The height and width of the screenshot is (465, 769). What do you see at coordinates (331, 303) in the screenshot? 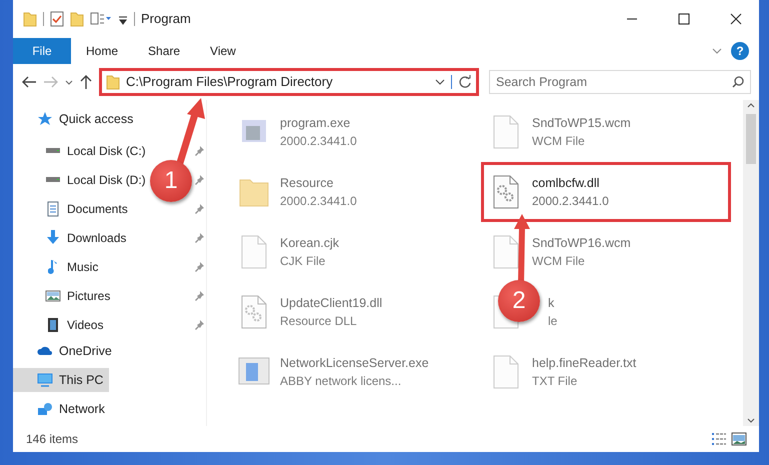
I see `file-name: UpdateClient19.dll` at bounding box center [331, 303].